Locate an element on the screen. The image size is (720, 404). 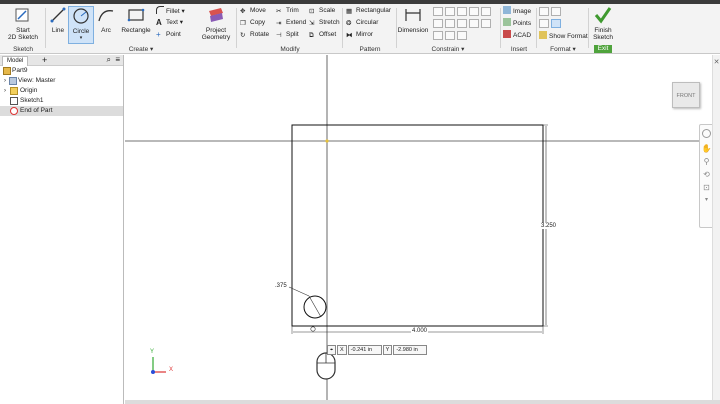
show-constraints-icon is located at coordinates (462, 35).